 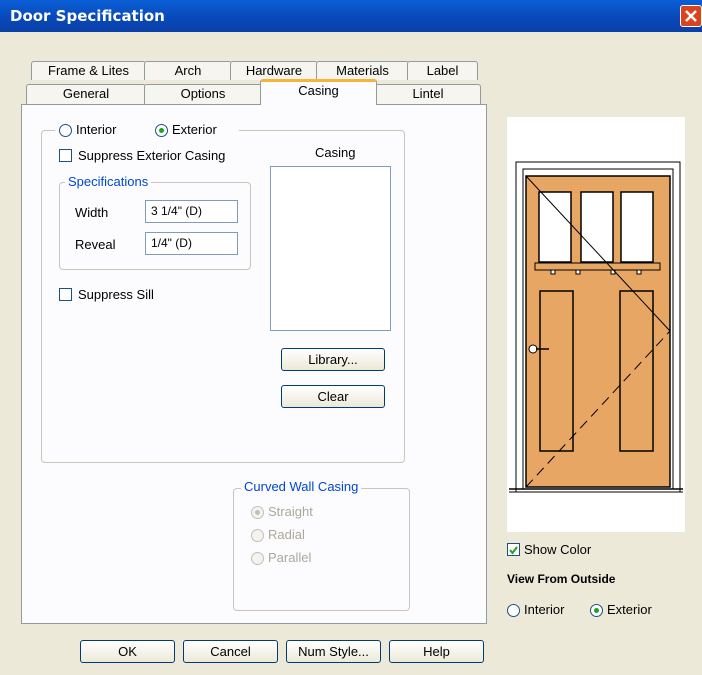 I want to click on specifications-group, so click(x=155, y=226).